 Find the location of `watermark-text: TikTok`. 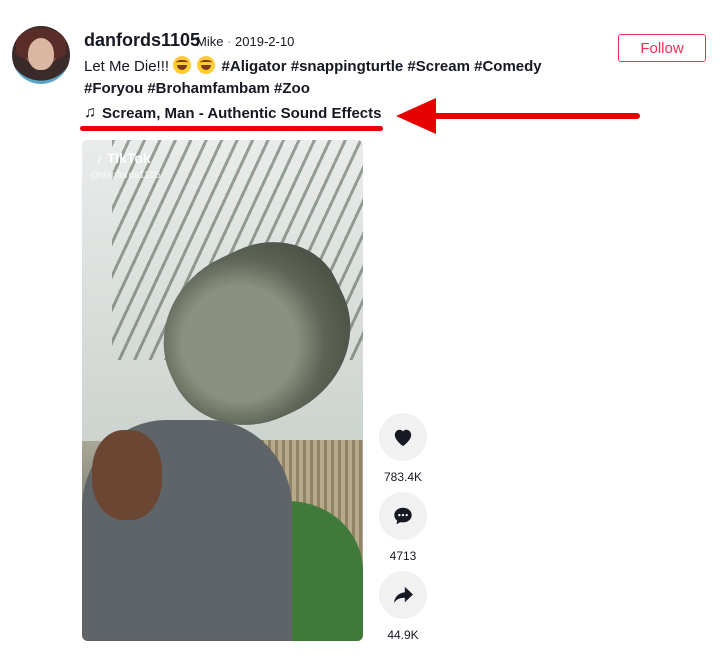

watermark-text: TikTok is located at coordinates (128, 158).